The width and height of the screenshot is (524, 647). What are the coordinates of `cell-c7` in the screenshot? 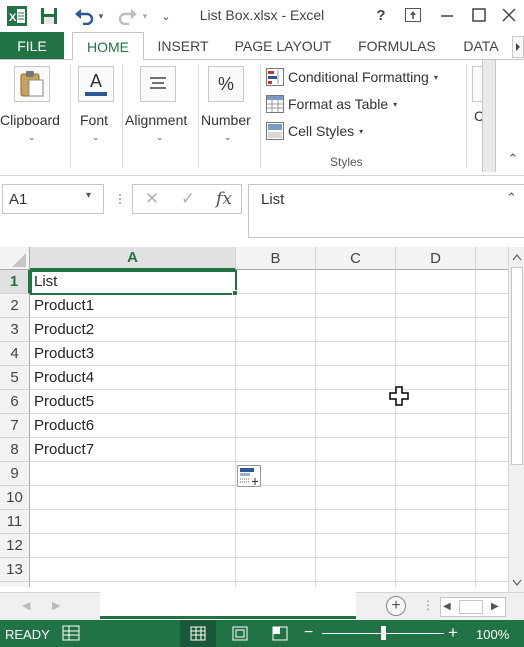 It's located at (356, 426).